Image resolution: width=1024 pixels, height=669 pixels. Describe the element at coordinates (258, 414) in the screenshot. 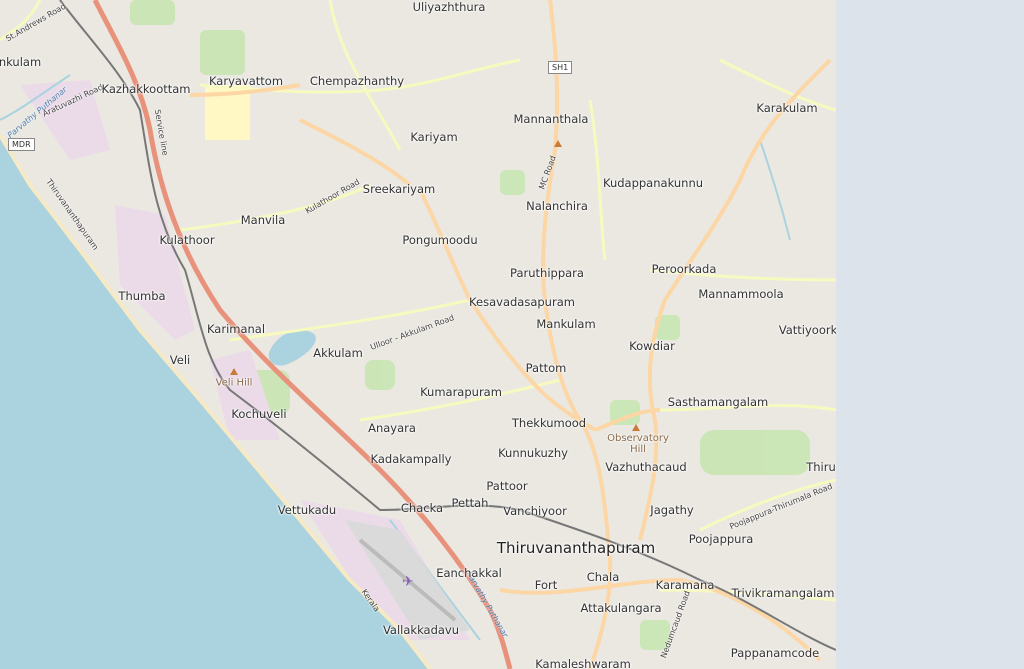

I see `place-label: Kochuveli` at that location.